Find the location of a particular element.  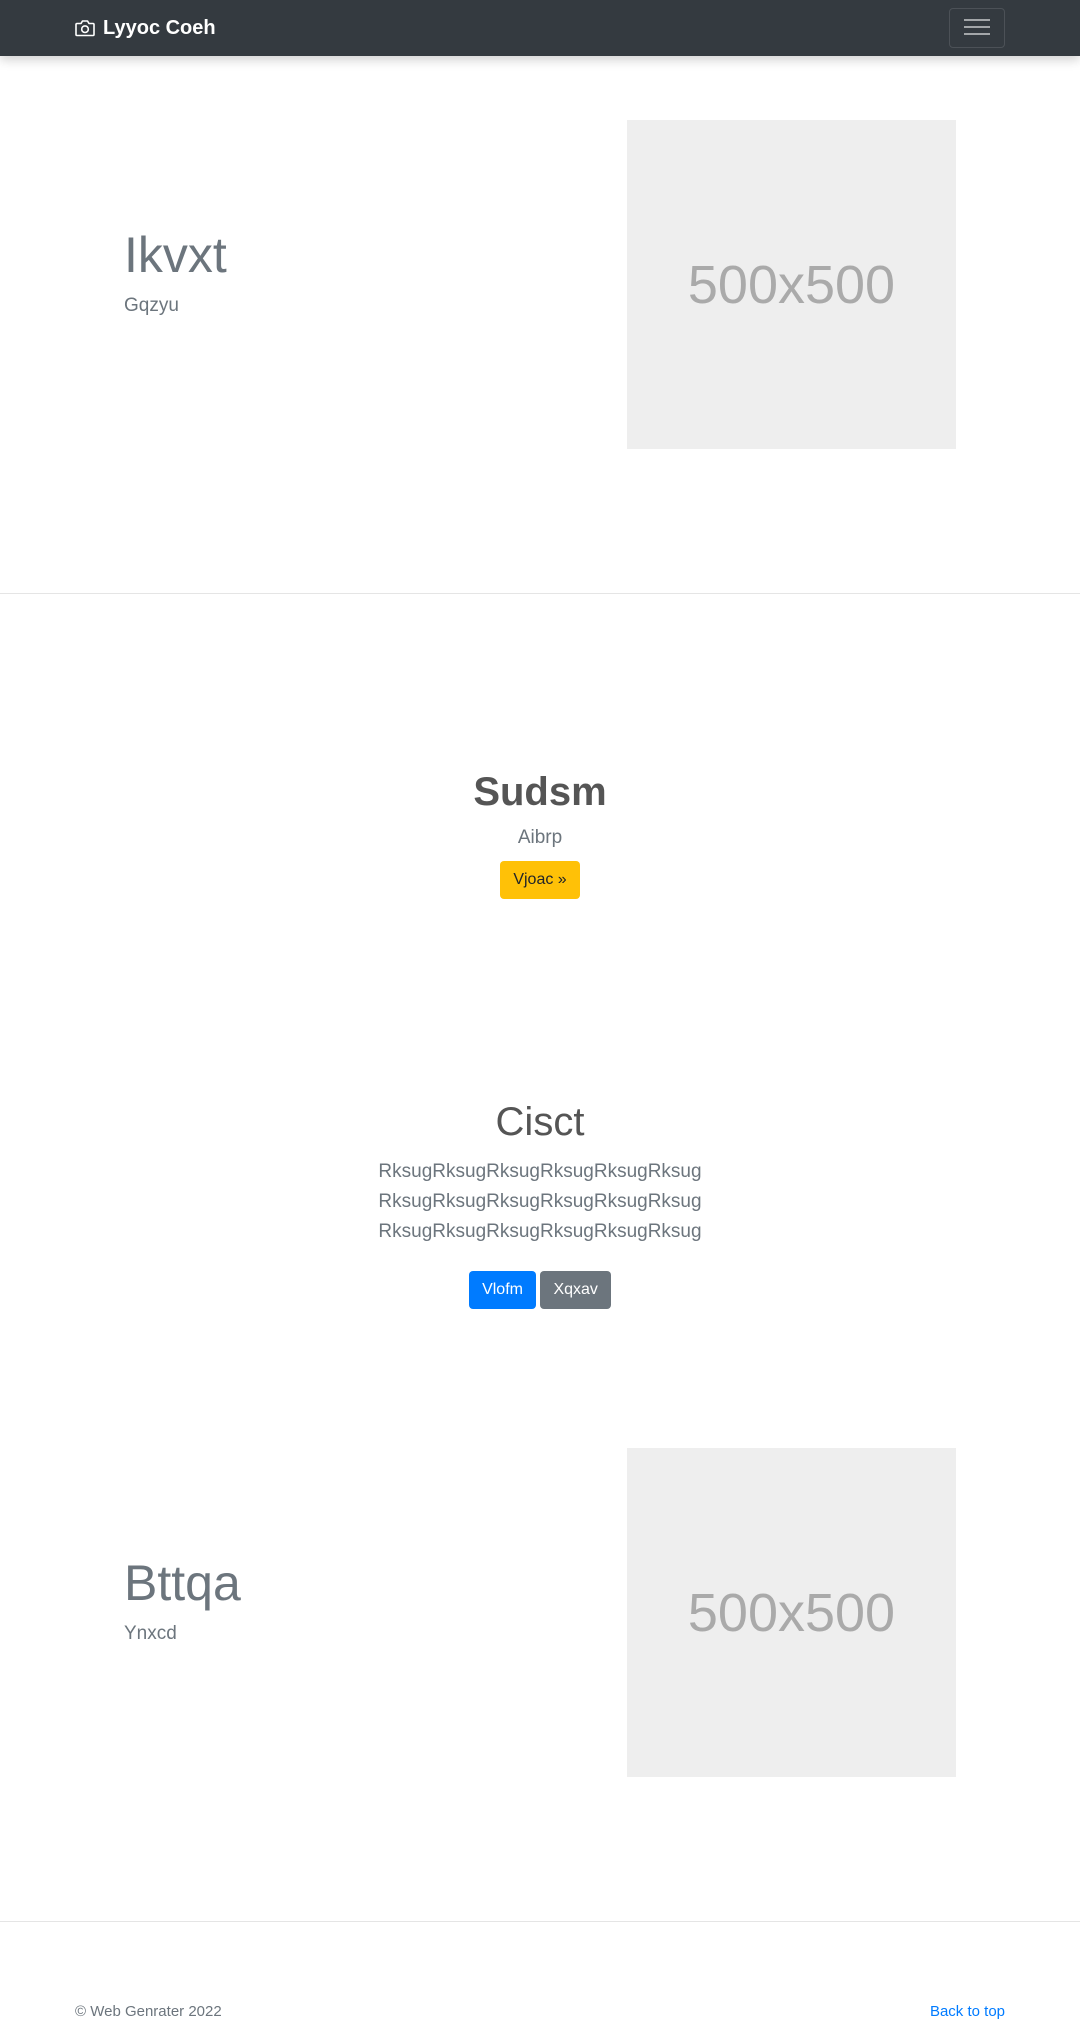

back-to-top-link: Back to top is located at coordinates (967, 2011).